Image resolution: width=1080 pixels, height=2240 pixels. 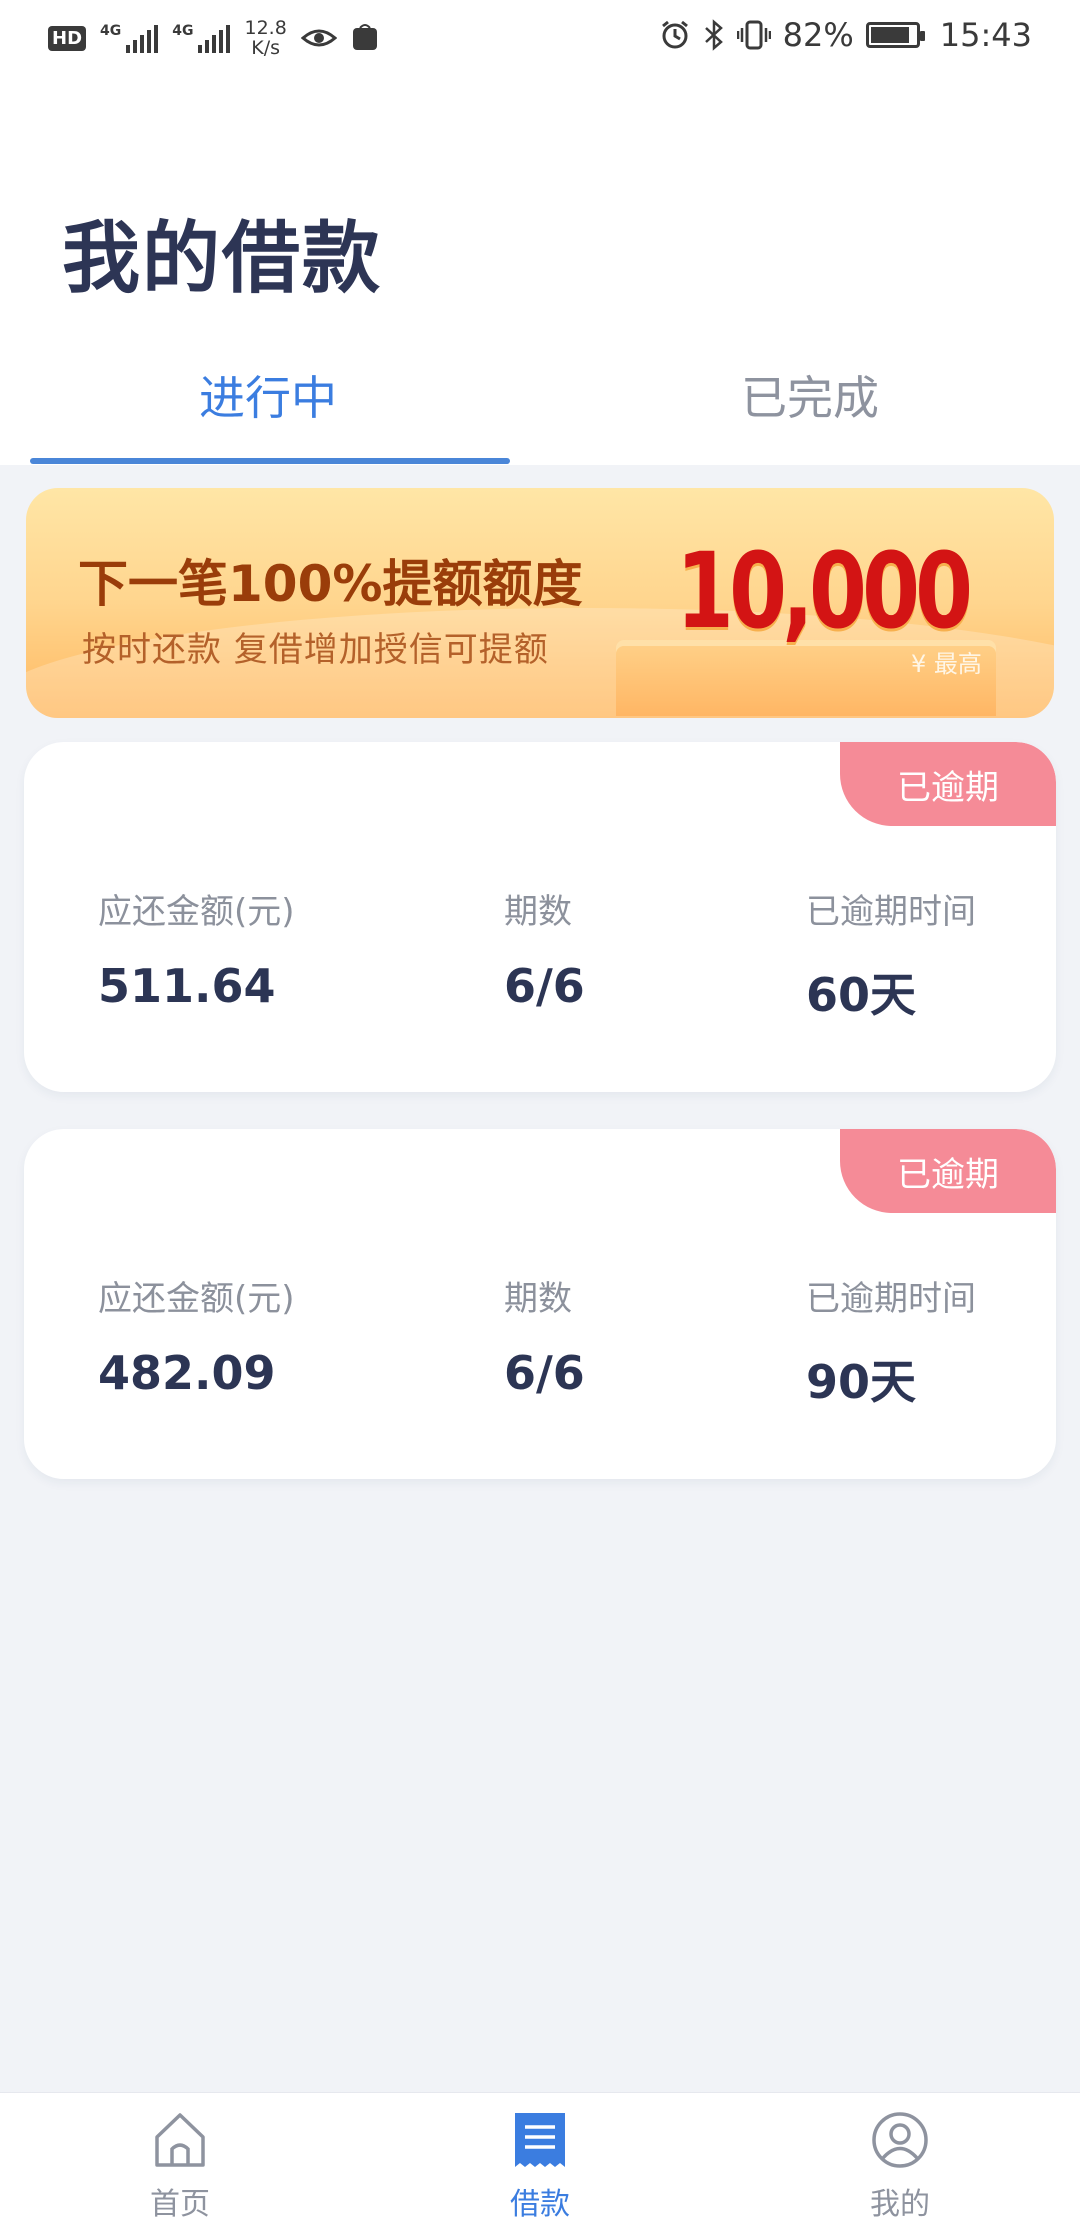 I want to click on user-profile-icon, so click(x=900, y=2140).